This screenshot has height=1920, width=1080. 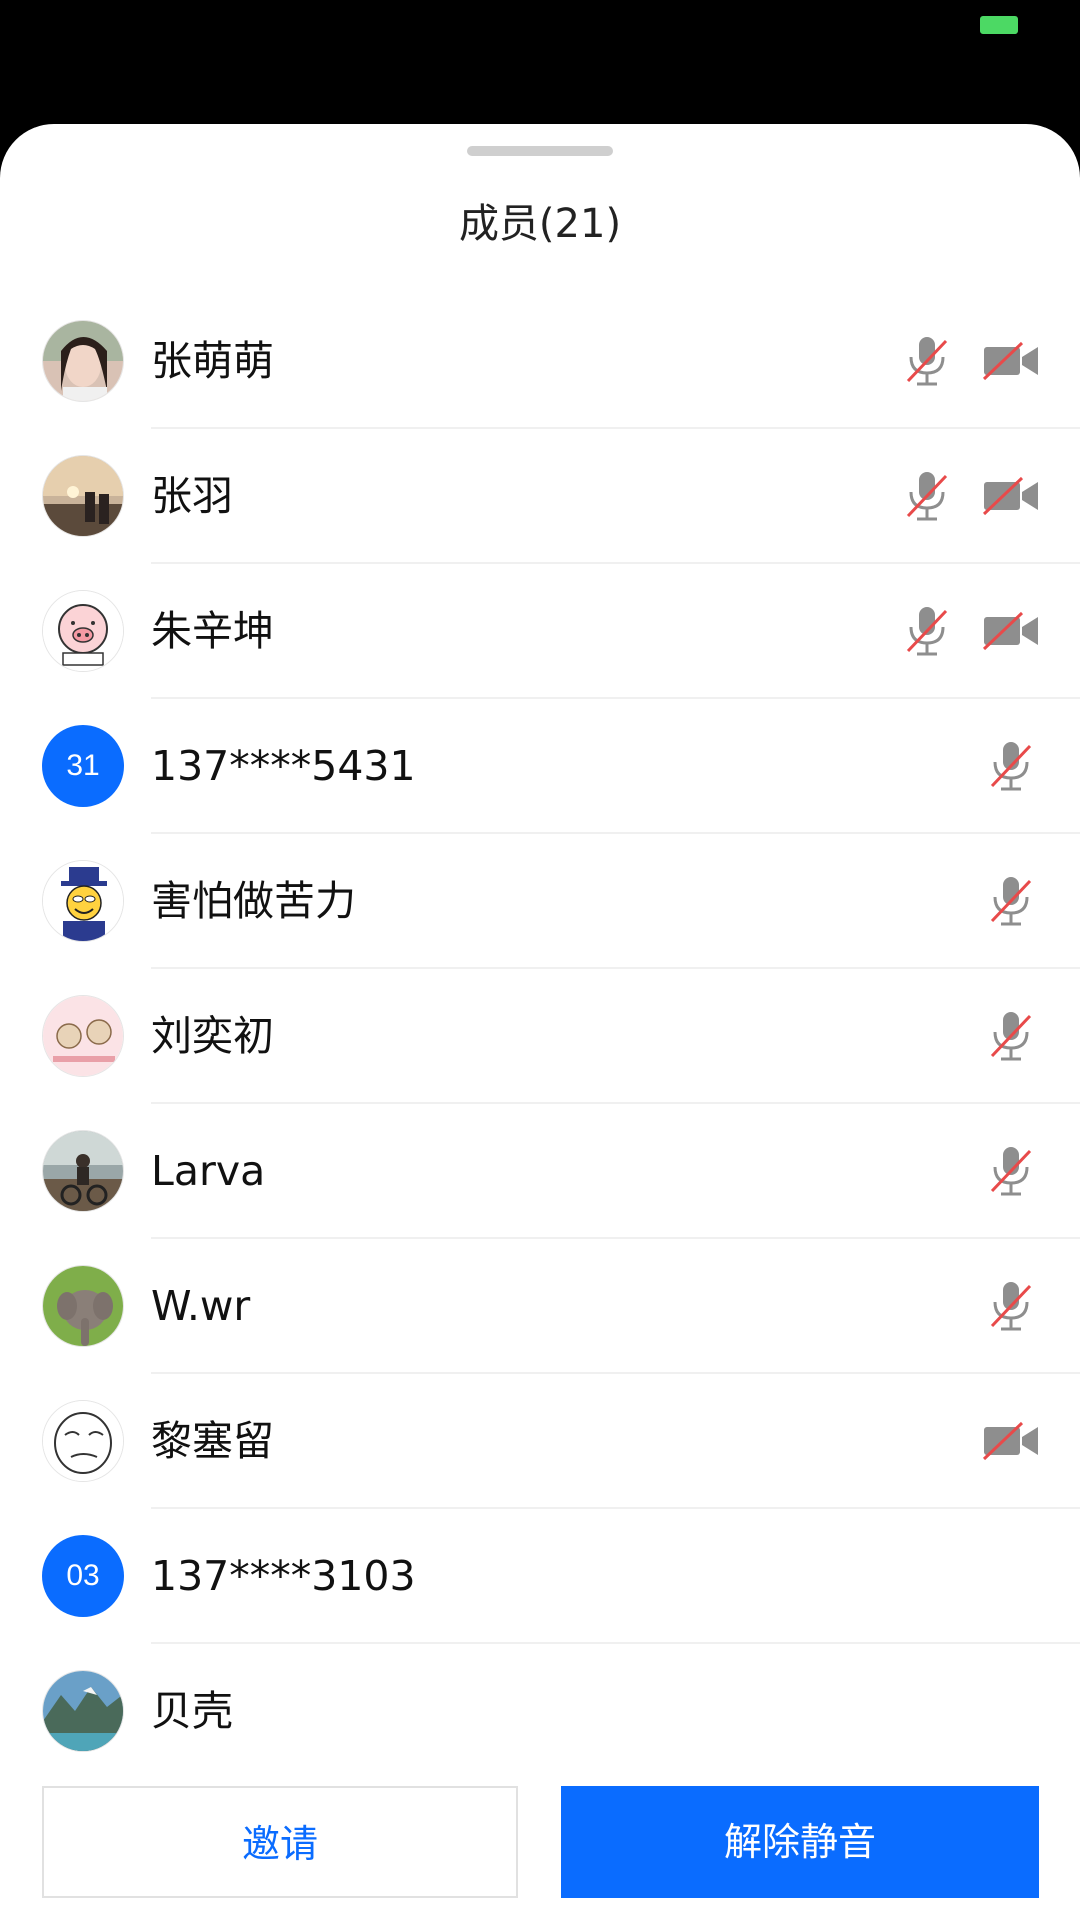 What do you see at coordinates (192, 496) in the screenshot?
I see `member-name: 张羽` at bounding box center [192, 496].